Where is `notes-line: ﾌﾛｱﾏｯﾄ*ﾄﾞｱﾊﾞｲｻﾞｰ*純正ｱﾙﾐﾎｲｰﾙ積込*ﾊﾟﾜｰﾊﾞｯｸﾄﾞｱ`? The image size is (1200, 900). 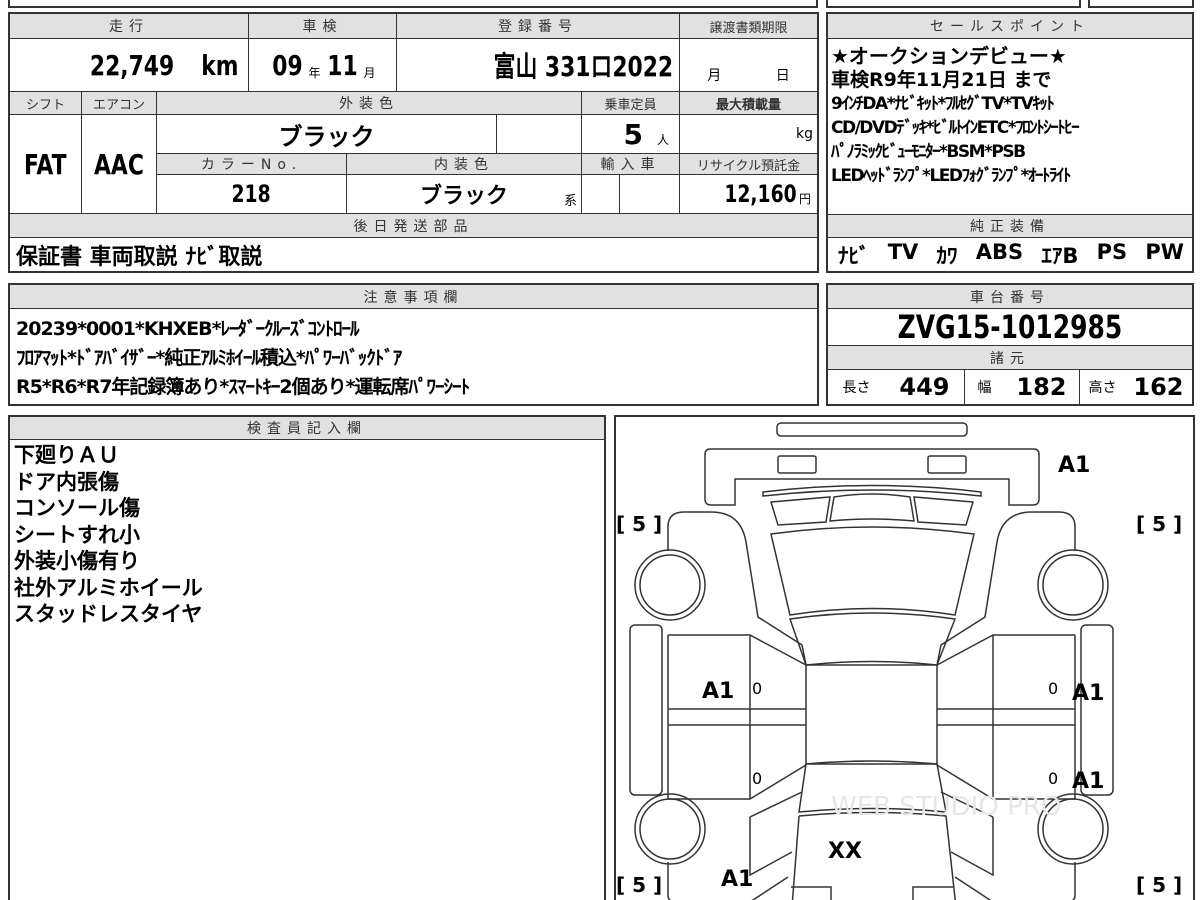
notes-line: ﾌﾛｱﾏｯﾄ*ﾄﾞｱﾊﾞｲｻﾞｰ*純正ｱﾙﾐﾎｲｰﾙ積込*ﾊﾟﾜｰﾊﾞｯｸﾄﾞｱ is located at coordinates (209, 358).